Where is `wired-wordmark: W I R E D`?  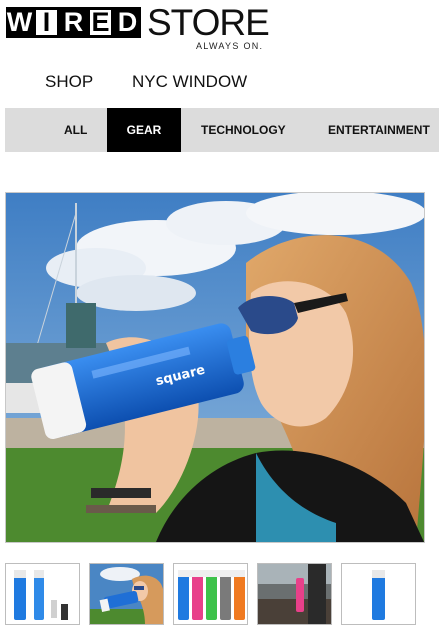
wired-wordmark: W I R E D is located at coordinates (73, 22).